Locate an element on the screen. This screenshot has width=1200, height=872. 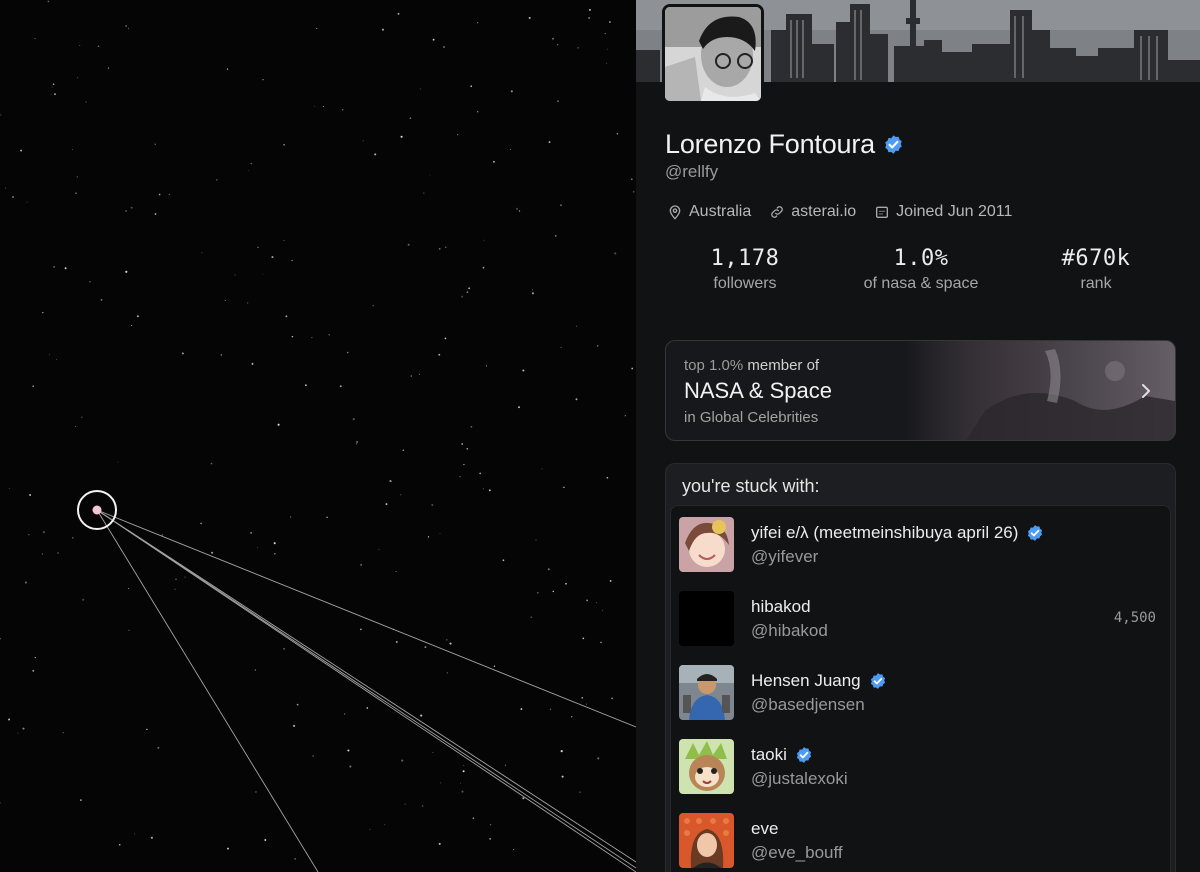
user-name: Hensen Juang is located at coordinates (806, 680).